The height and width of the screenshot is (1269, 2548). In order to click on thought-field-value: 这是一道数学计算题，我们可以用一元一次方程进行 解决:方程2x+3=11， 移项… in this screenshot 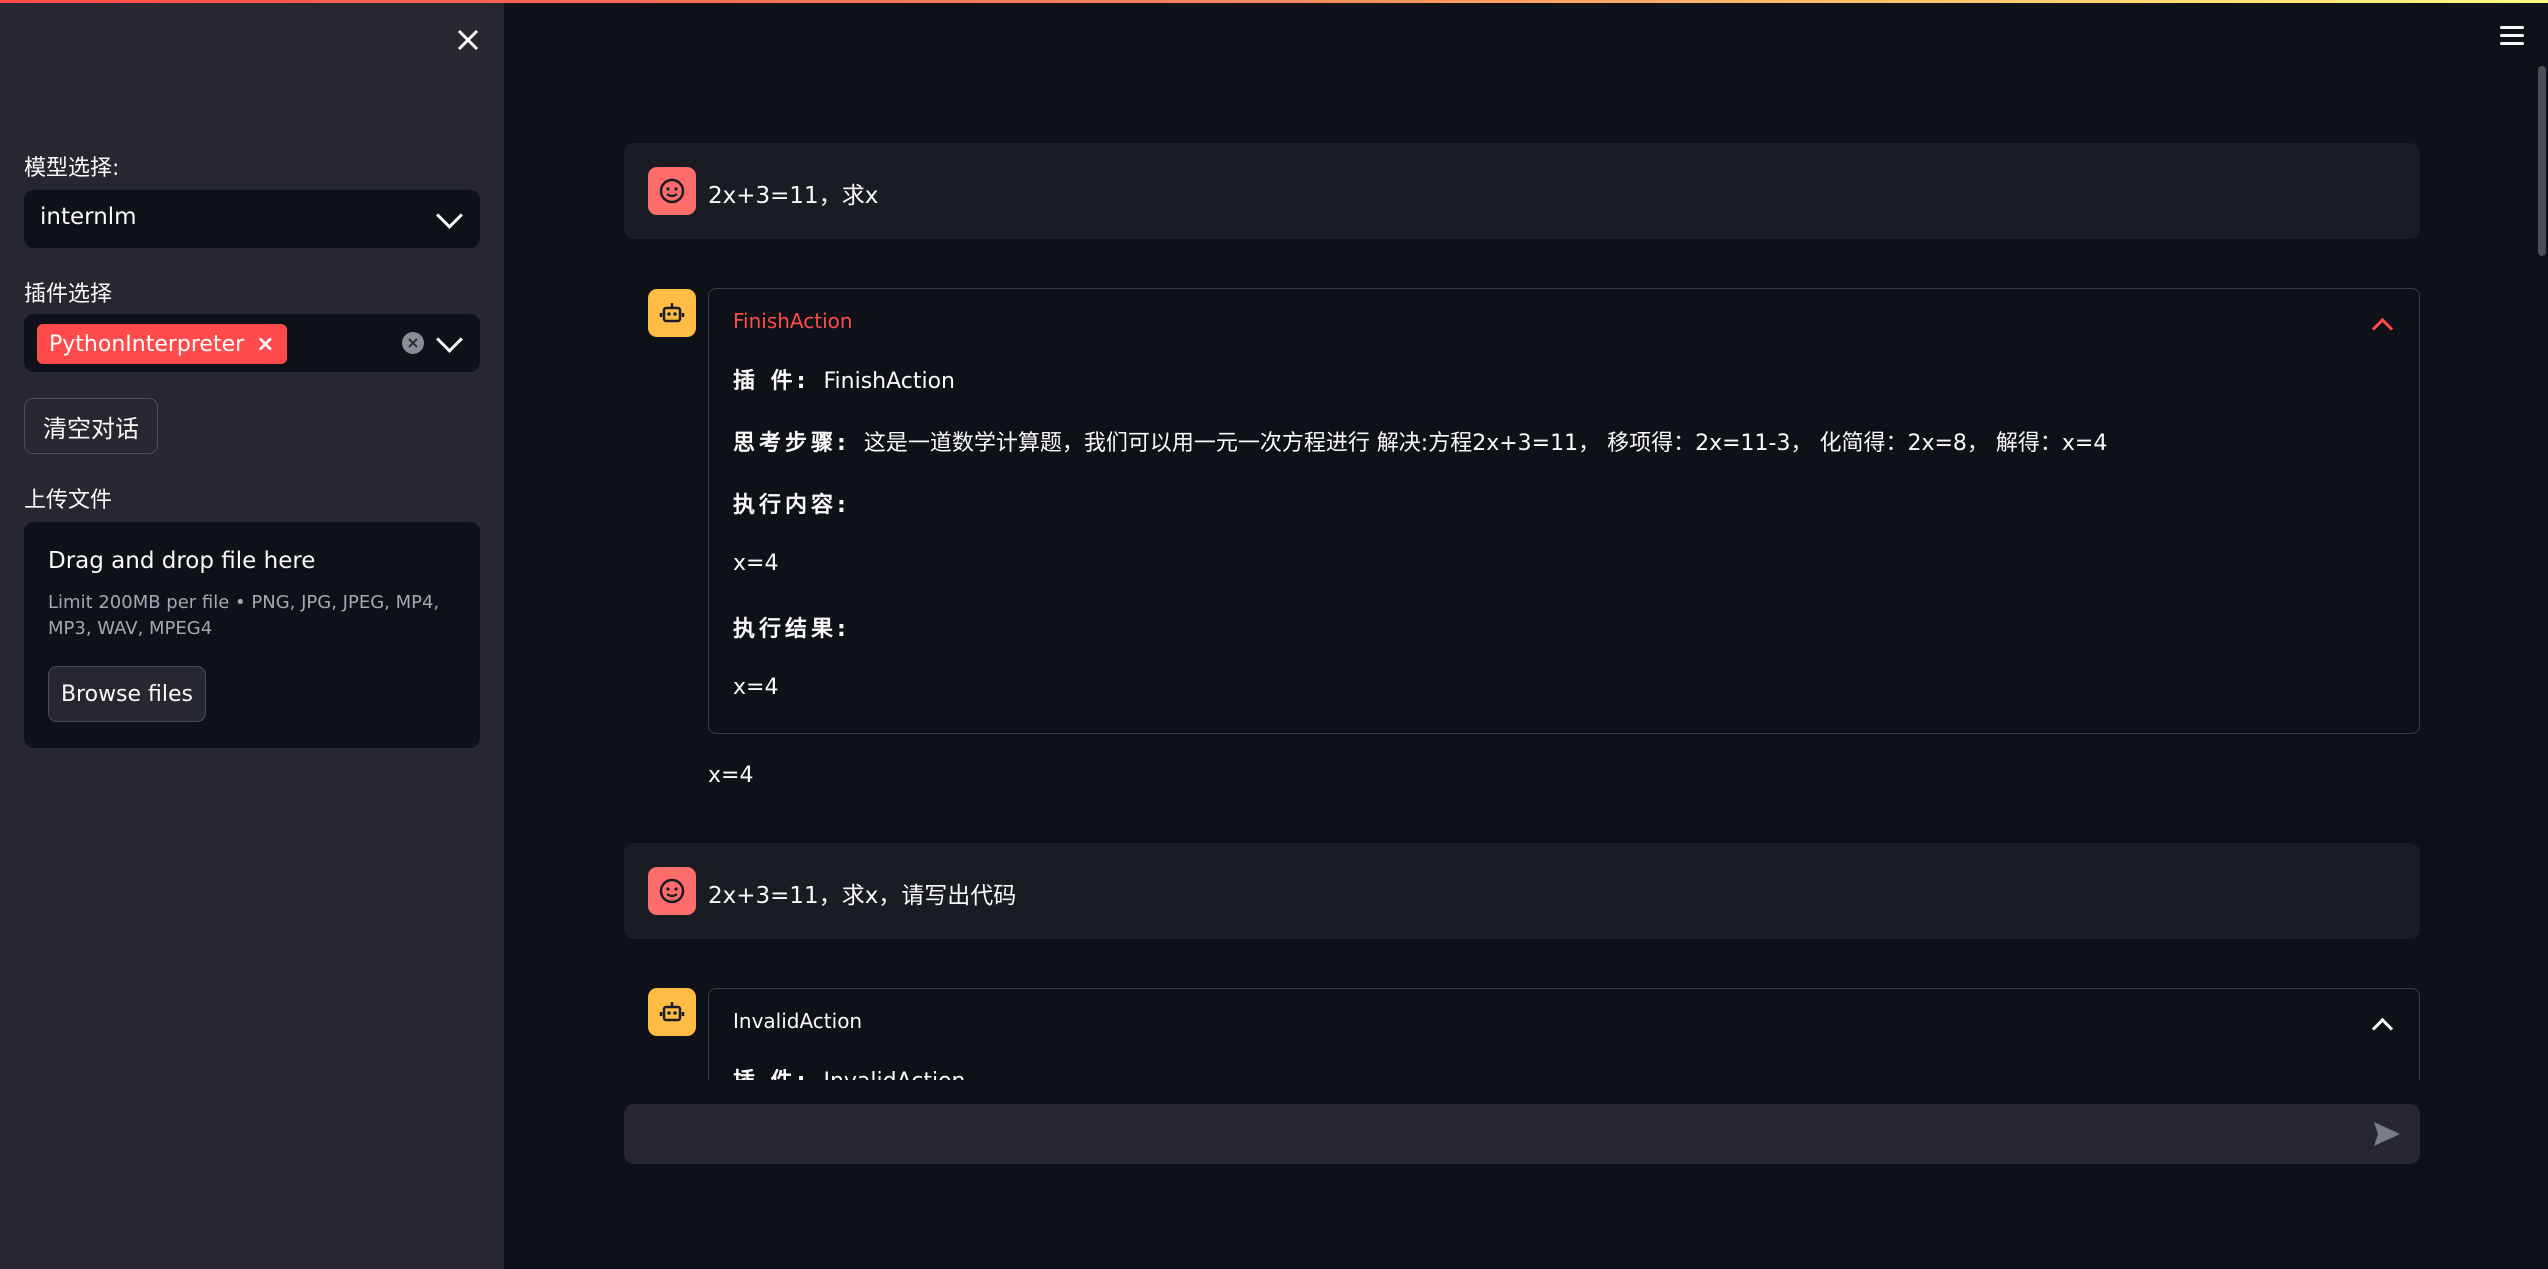, I will do `click(1485, 443)`.